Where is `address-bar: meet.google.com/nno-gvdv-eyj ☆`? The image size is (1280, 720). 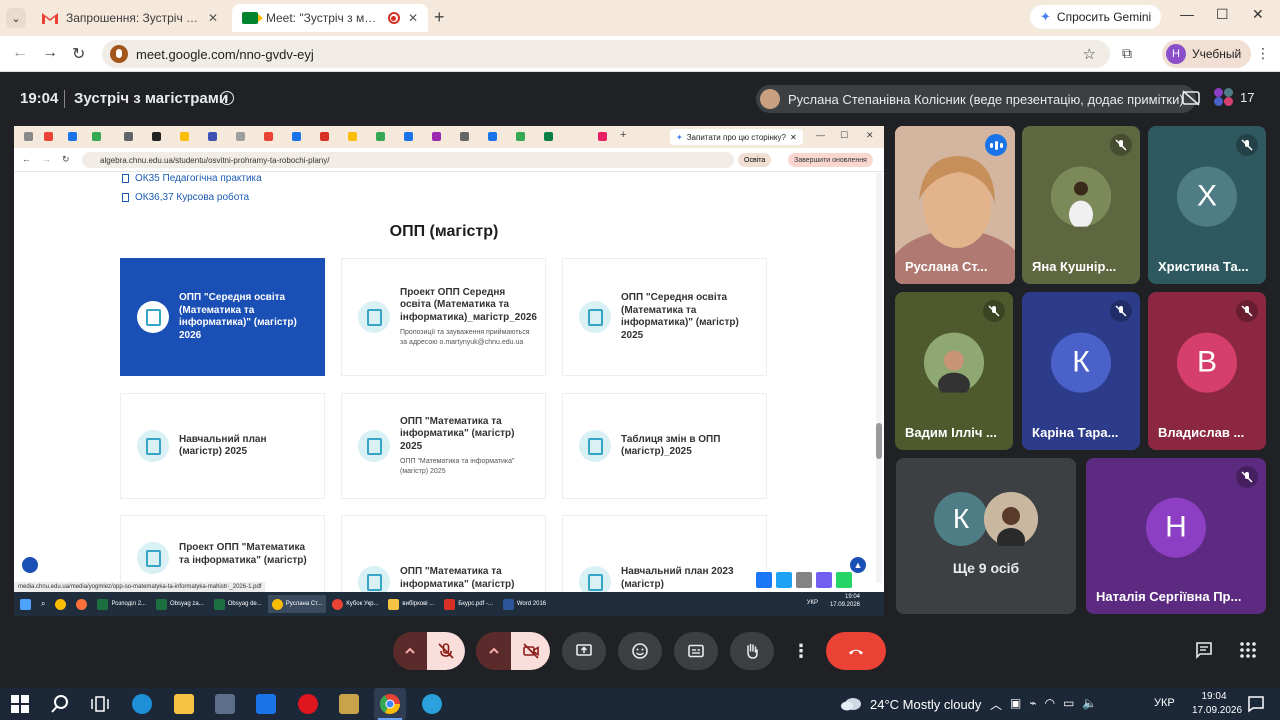 address-bar: meet.google.com/nno-gvdv-eyj ☆ is located at coordinates (606, 54).